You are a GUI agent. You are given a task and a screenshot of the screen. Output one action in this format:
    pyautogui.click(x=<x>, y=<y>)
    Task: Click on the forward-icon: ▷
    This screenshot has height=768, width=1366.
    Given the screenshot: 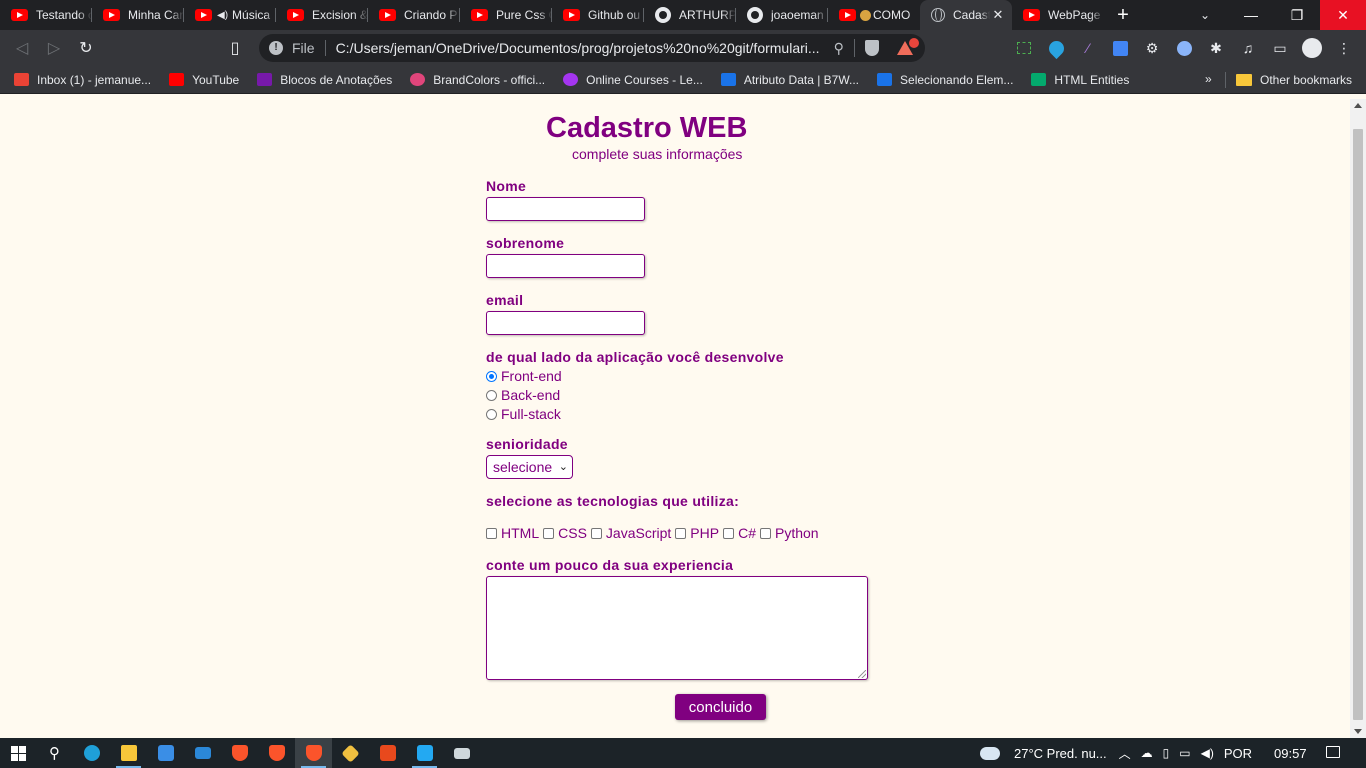 What is the action you would take?
    pyautogui.click(x=54, y=48)
    